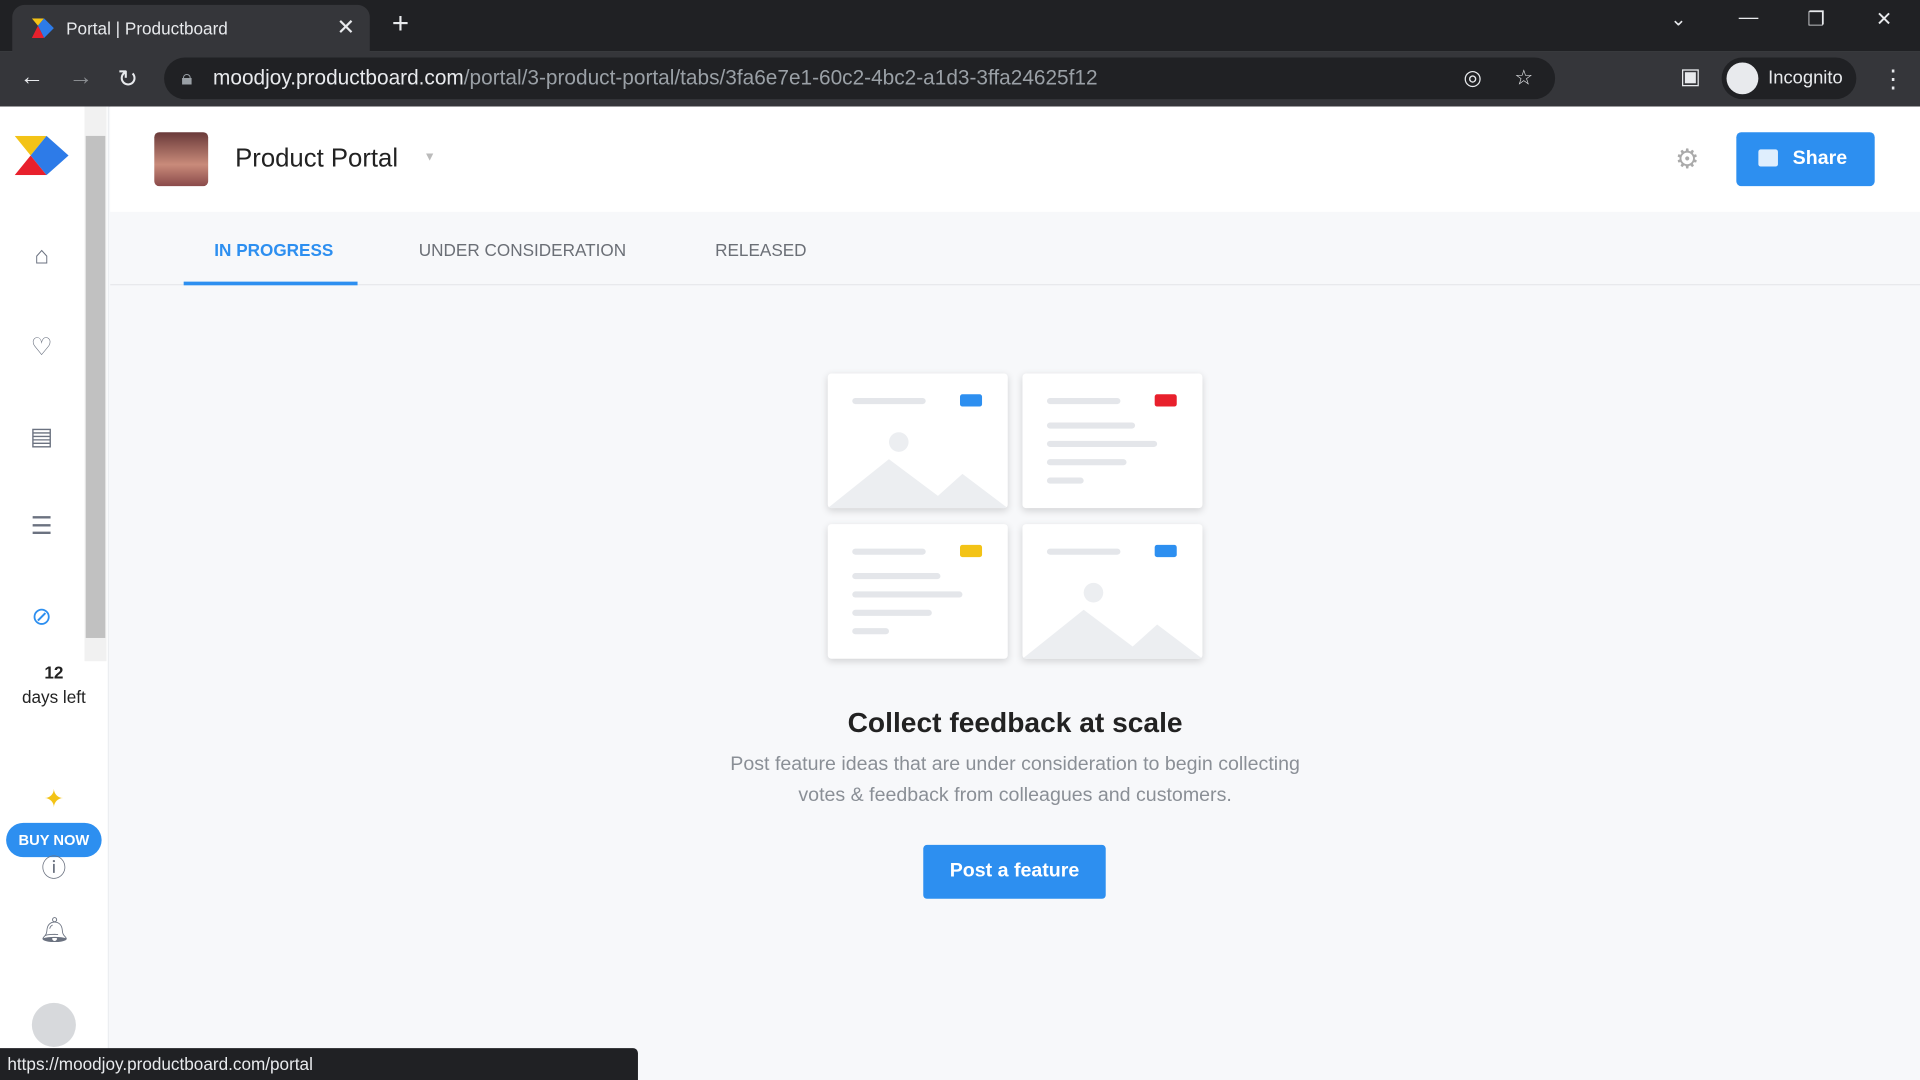 Image resolution: width=1920 pixels, height=1080 pixels. What do you see at coordinates (273, 250) in the screenshot?
I see `tab-in-progress: IN PROGRESS` at bounding box center [273, 250].